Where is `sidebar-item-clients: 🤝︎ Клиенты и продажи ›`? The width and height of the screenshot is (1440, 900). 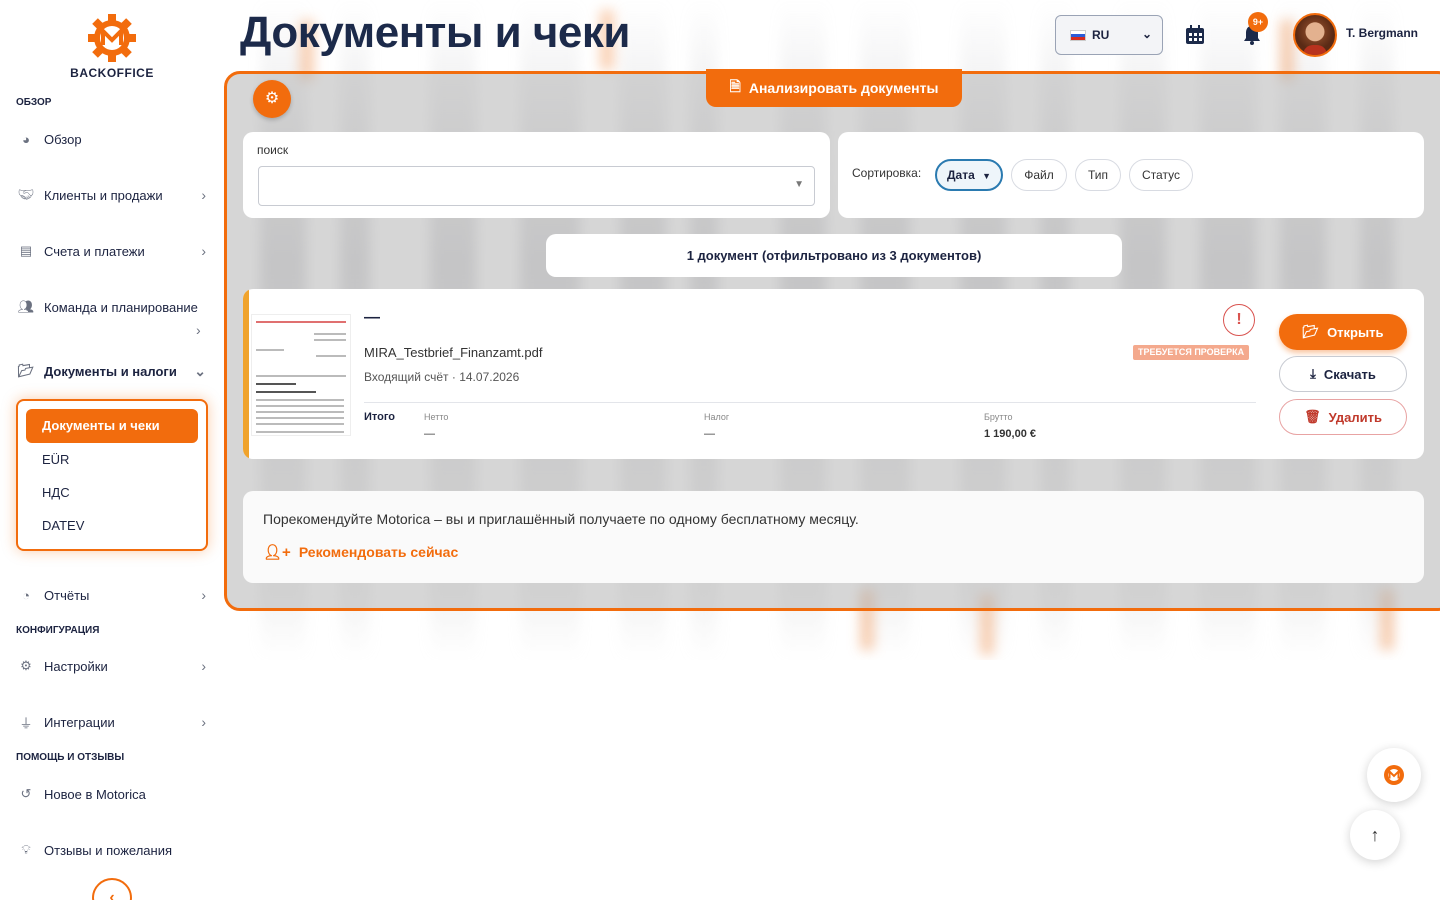
sidebar-item-clients: 🤝︎ Клиенты и продажи › is located at coordinates (113, 195).